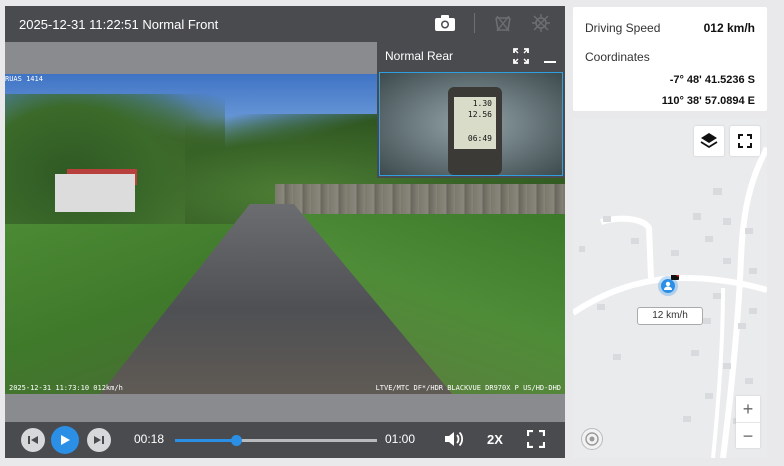  Describe the element at coordinates (149, 439) in the screenshot. I see `current-time: 00:18` at that location.